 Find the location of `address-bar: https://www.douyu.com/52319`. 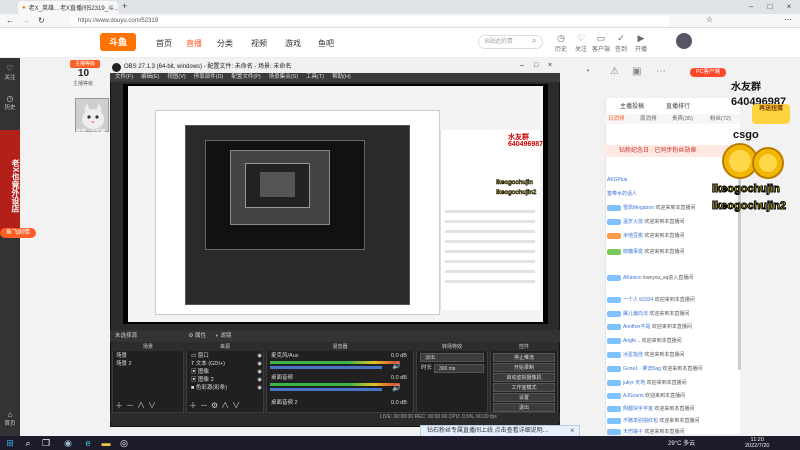

address-bar: https://www.douyu.com/52319 is located at coordinates (370, 21).